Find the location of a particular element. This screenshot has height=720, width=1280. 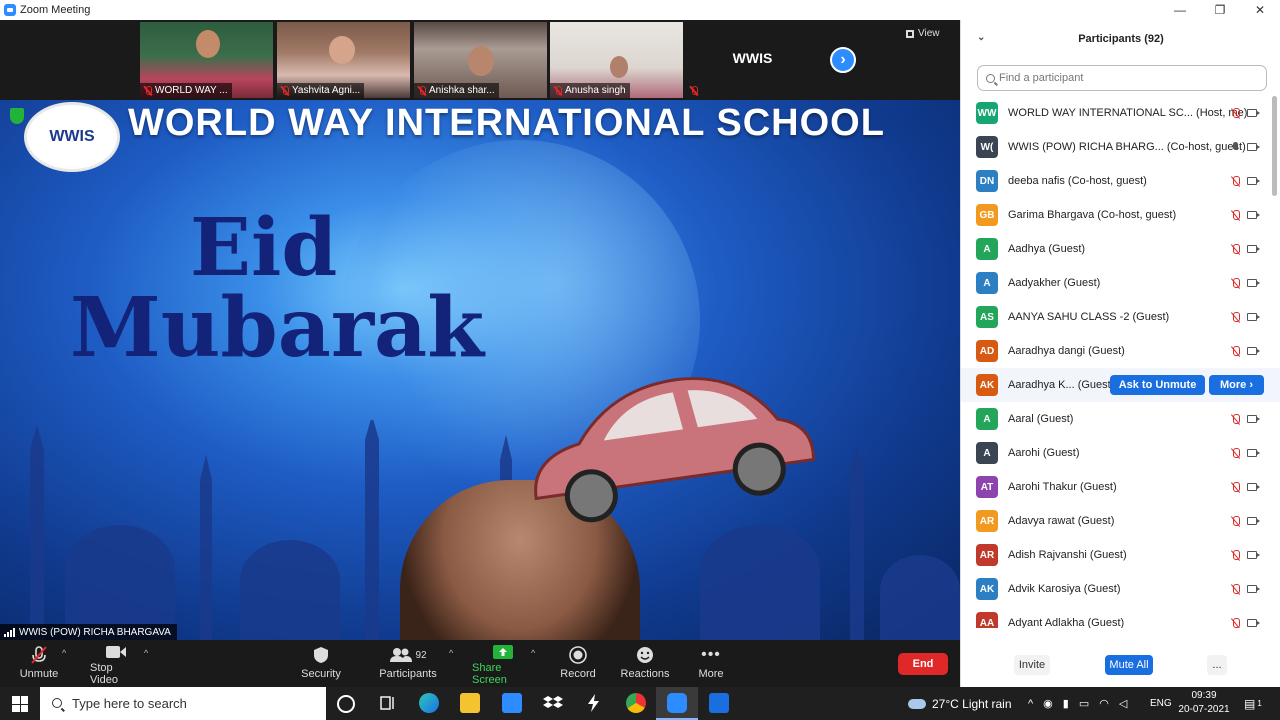

participants-button: 92 Participants is located at coordinates (408, 664).